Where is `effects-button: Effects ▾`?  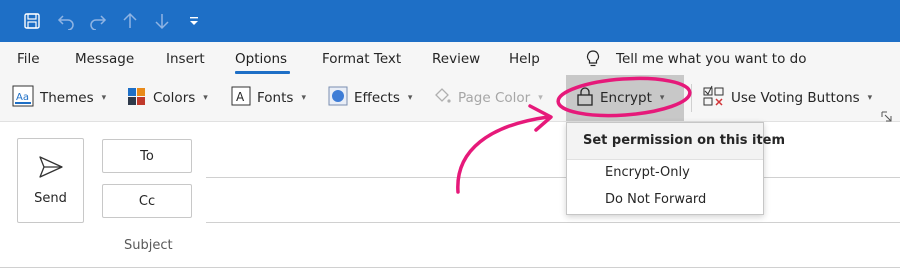
effects-button: Effects ▾ is located at coordinates (370, 98).